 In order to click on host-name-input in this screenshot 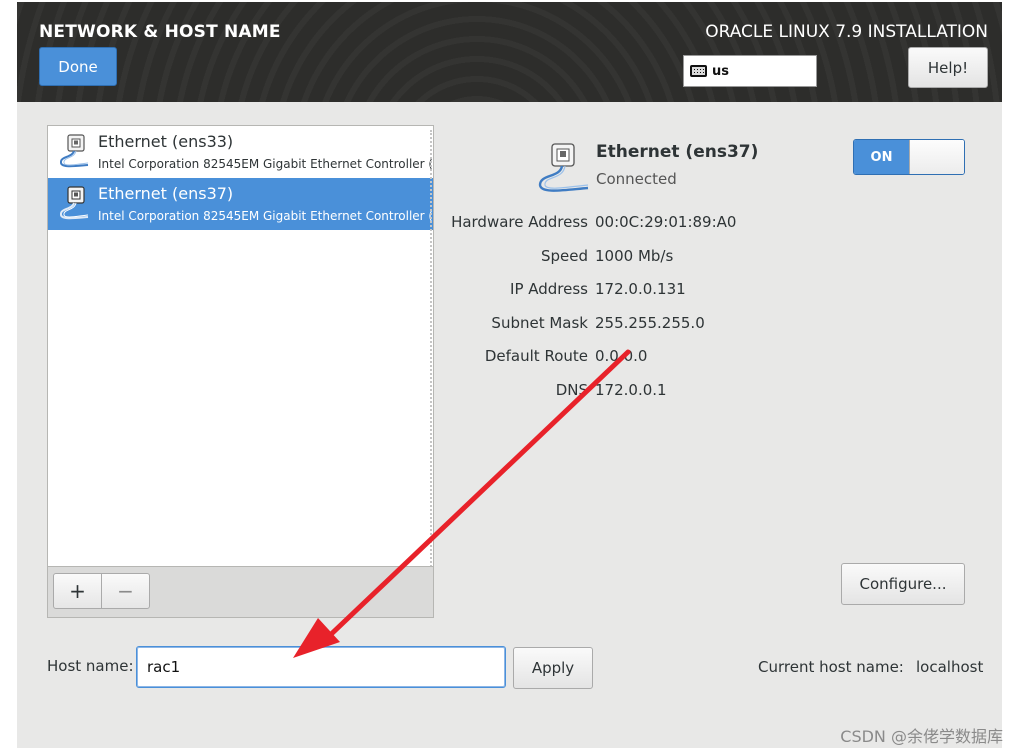, I will do `click(321, 667)`.